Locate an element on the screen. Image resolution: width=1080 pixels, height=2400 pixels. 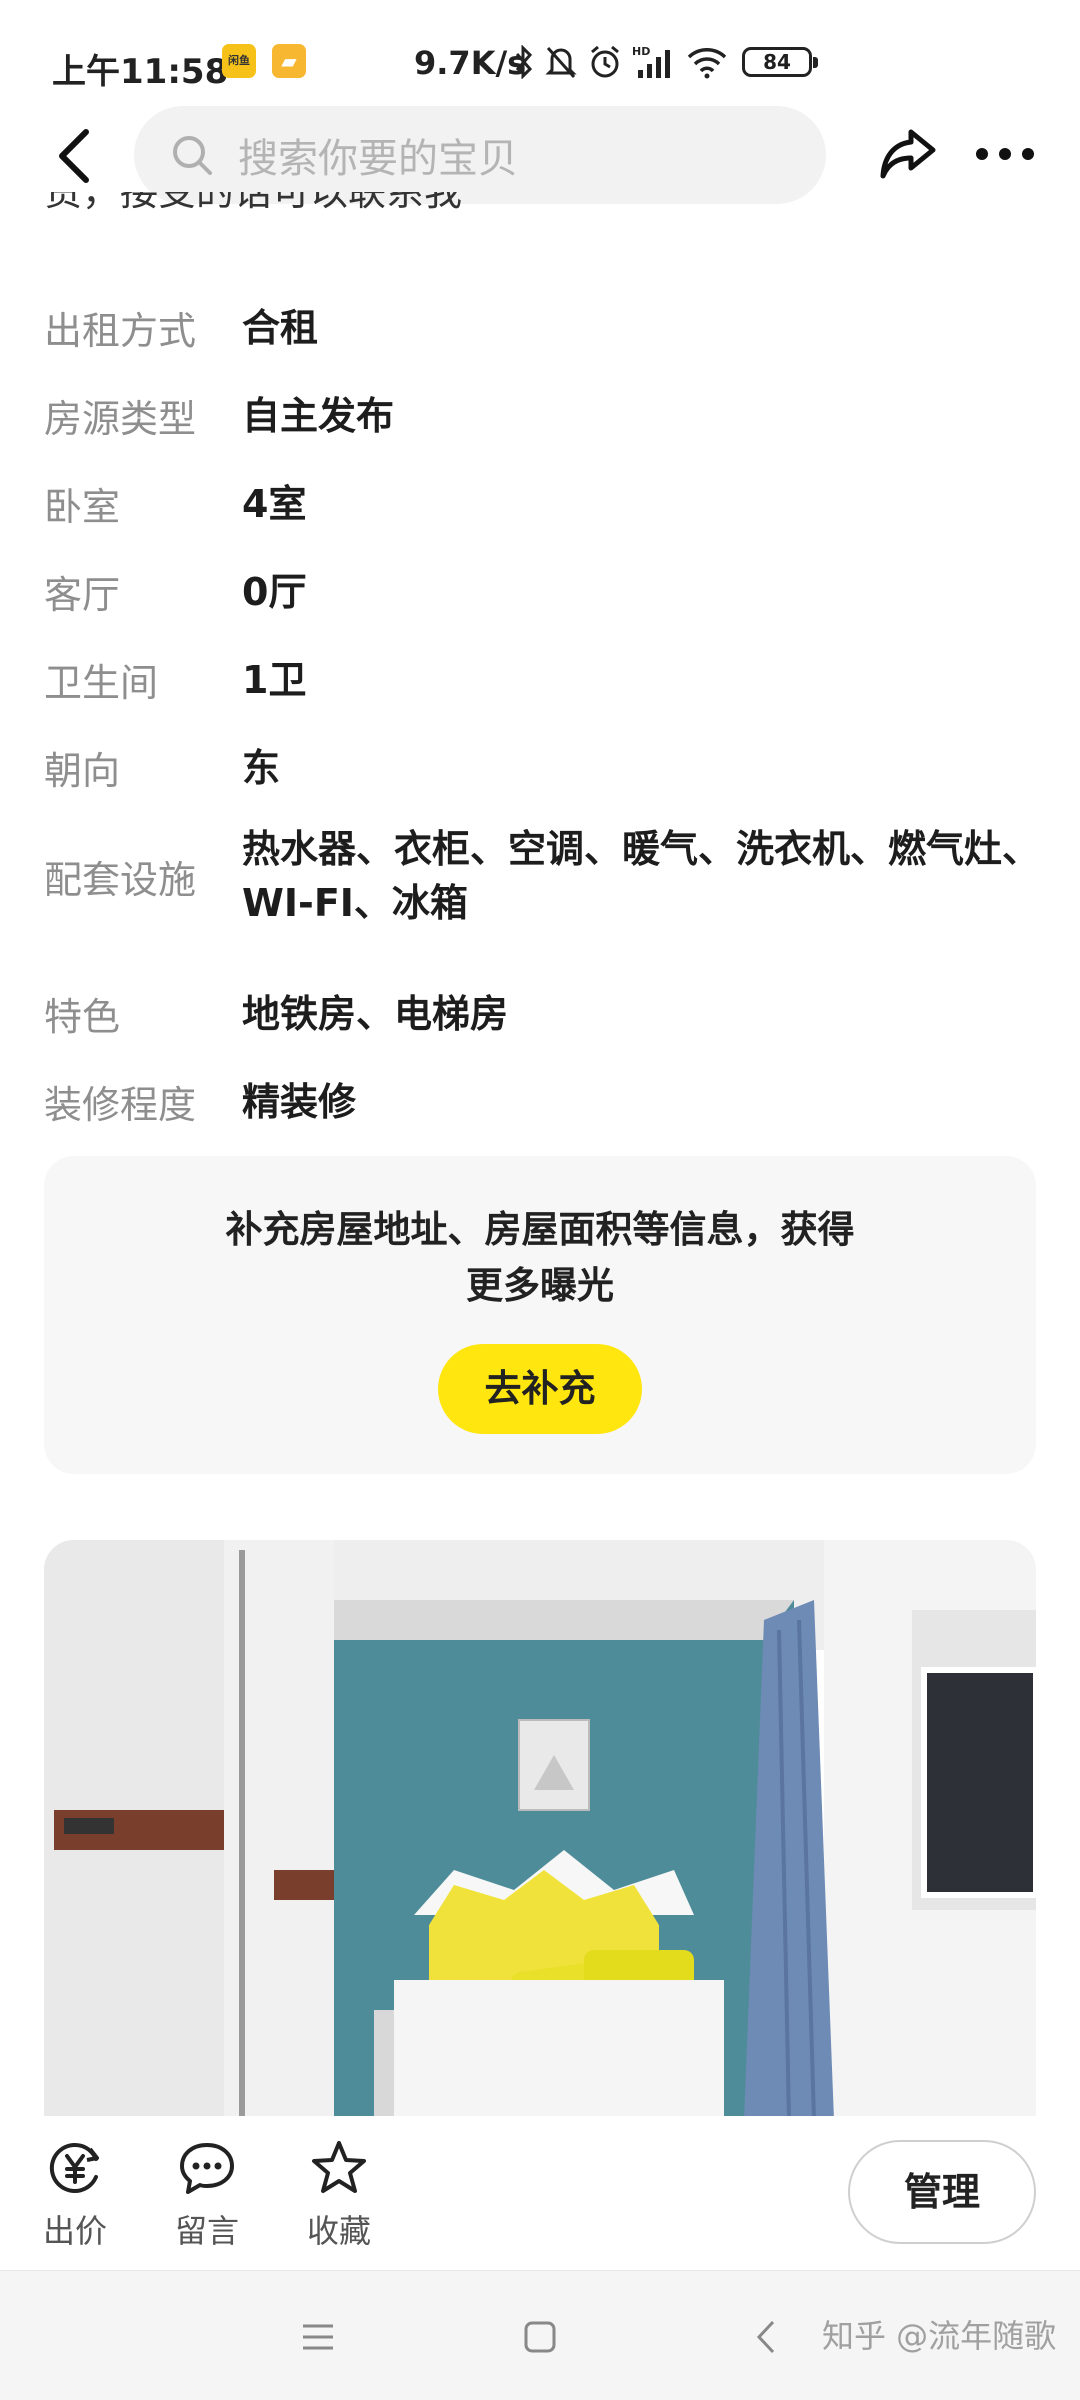
detail-row-orientation: 朝向 东 is located at coordinates (544, 767).